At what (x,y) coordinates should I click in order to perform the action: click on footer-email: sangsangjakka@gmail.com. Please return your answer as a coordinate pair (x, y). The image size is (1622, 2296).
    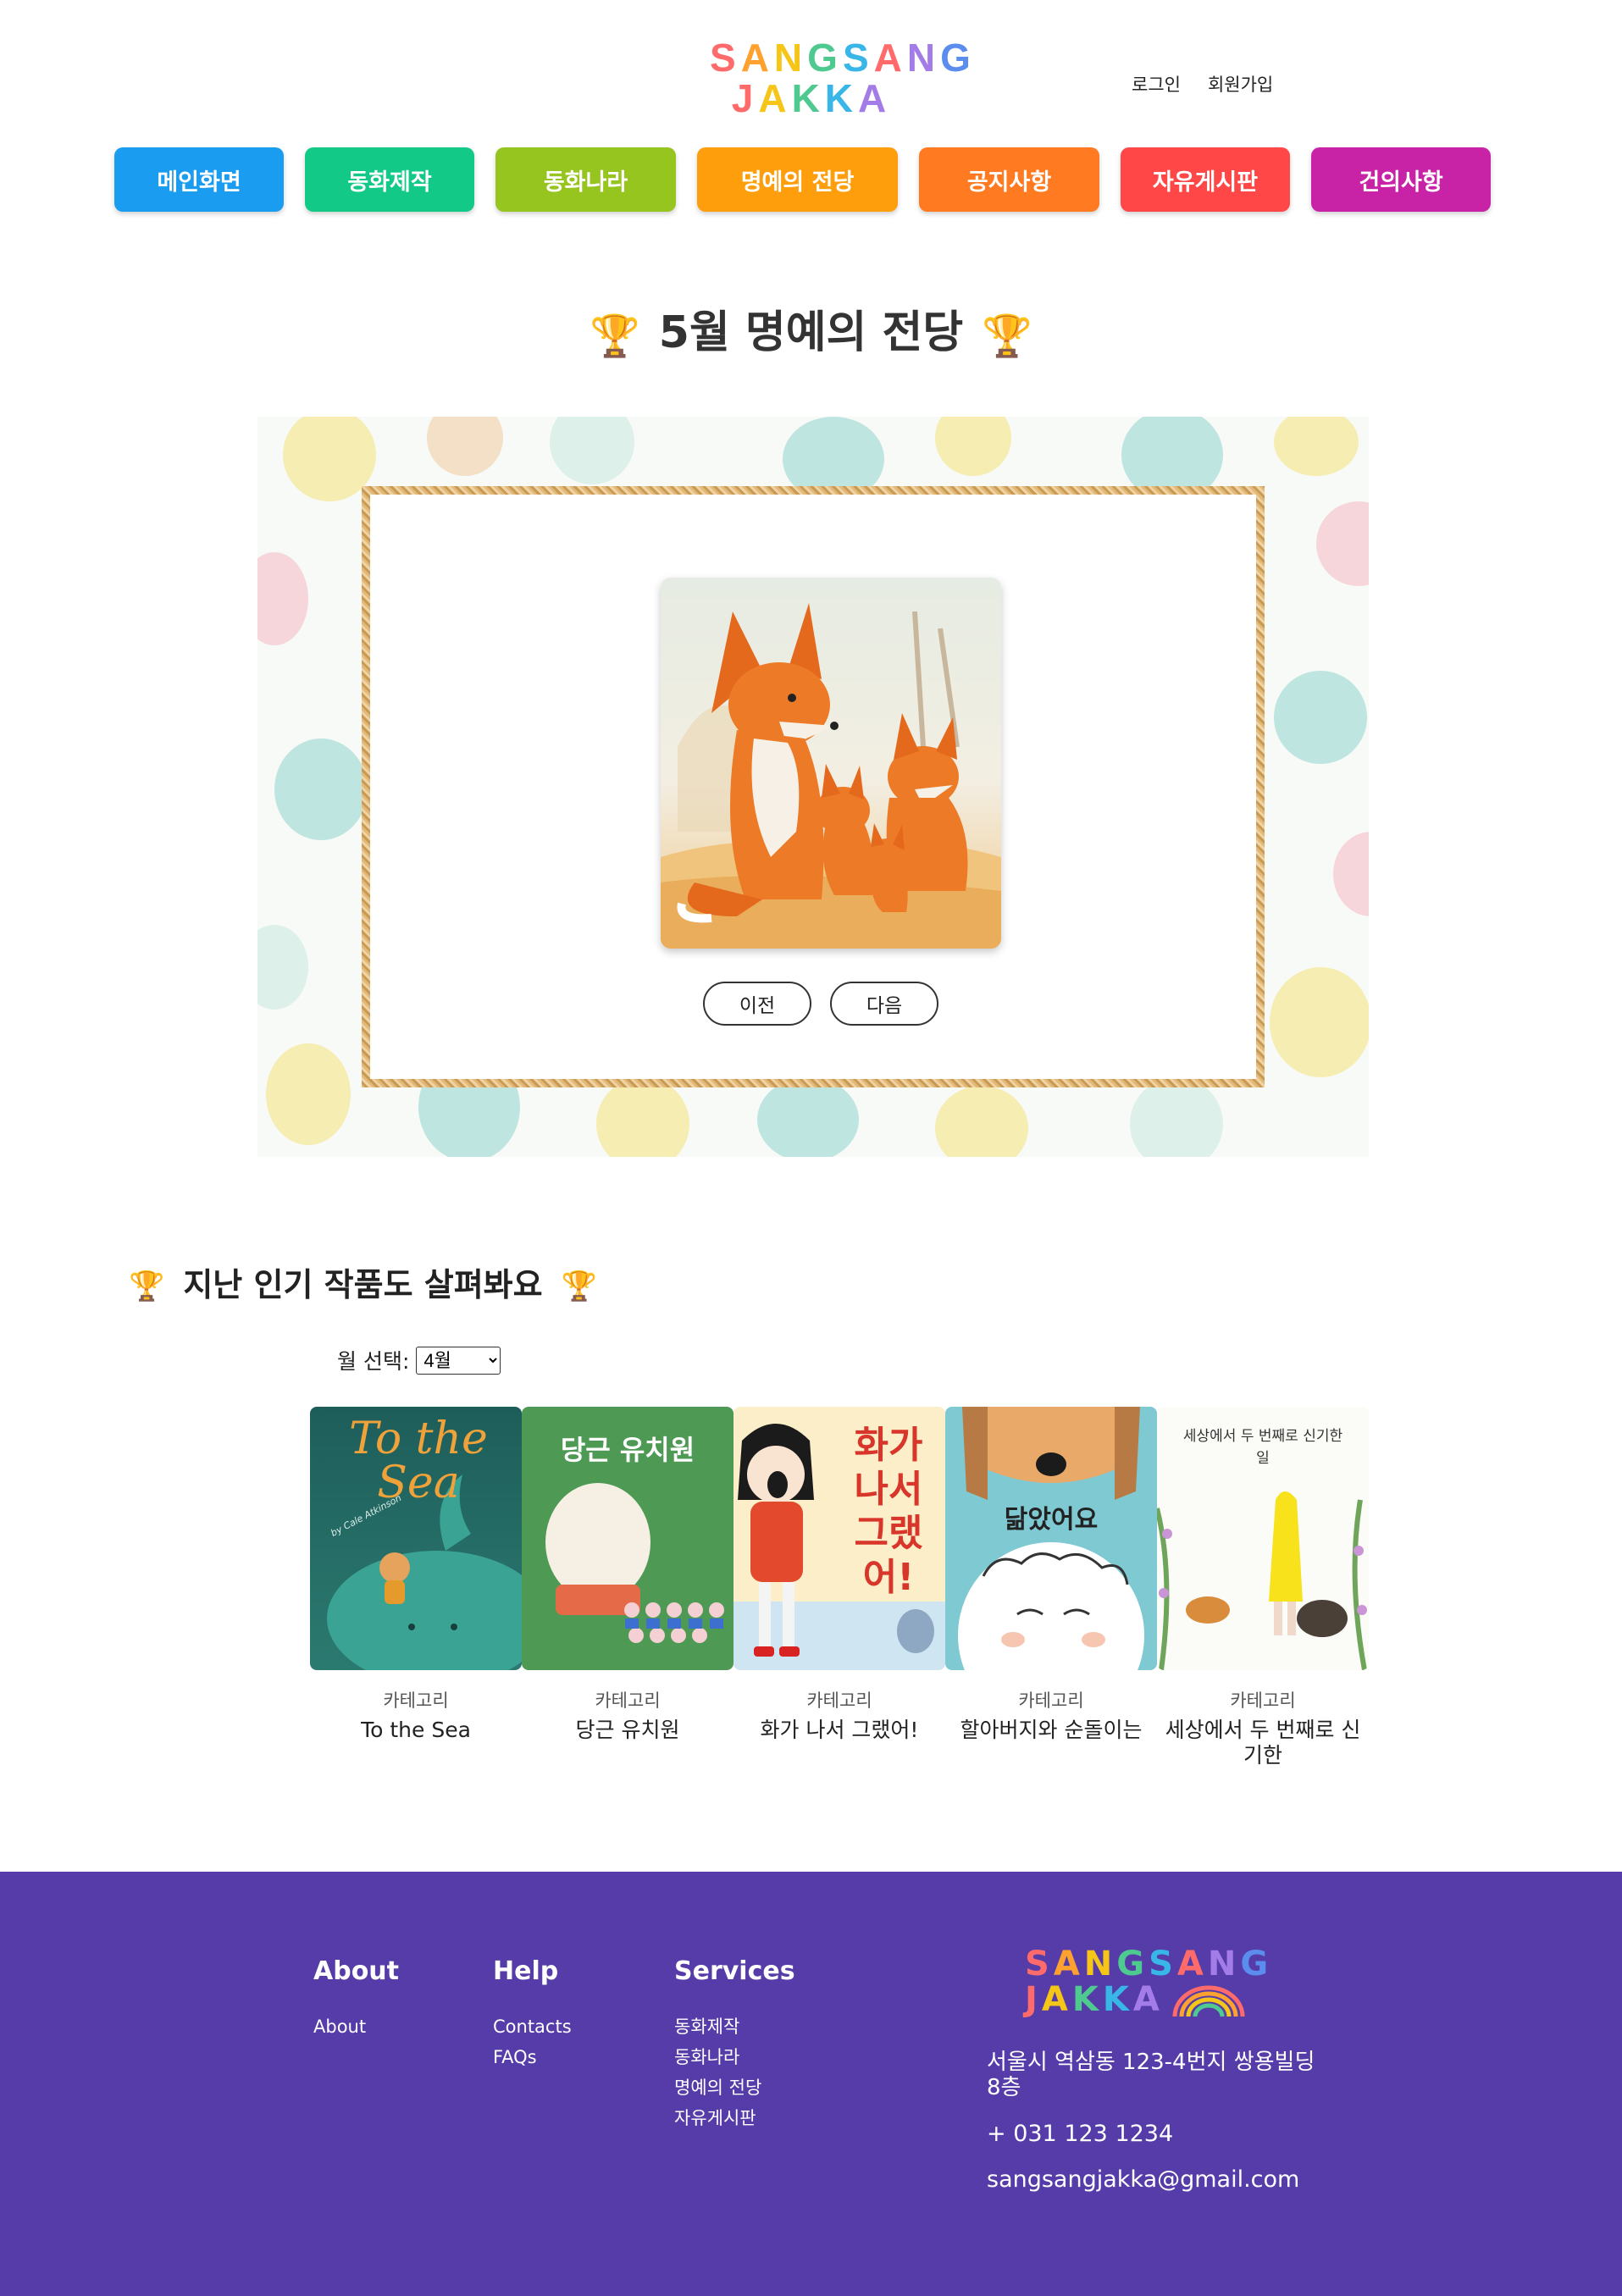
    Looking at the image, I should click on (1143, 2180).